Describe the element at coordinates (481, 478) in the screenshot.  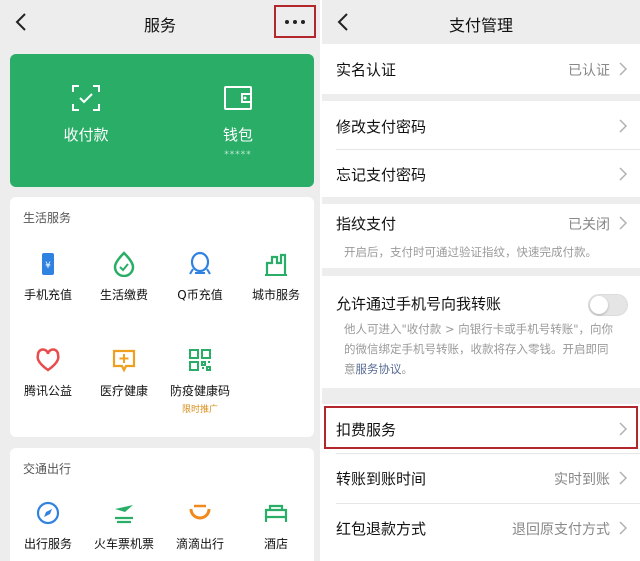
I see `arrival-time-row: 转账到账时间 实时到账` at that location.